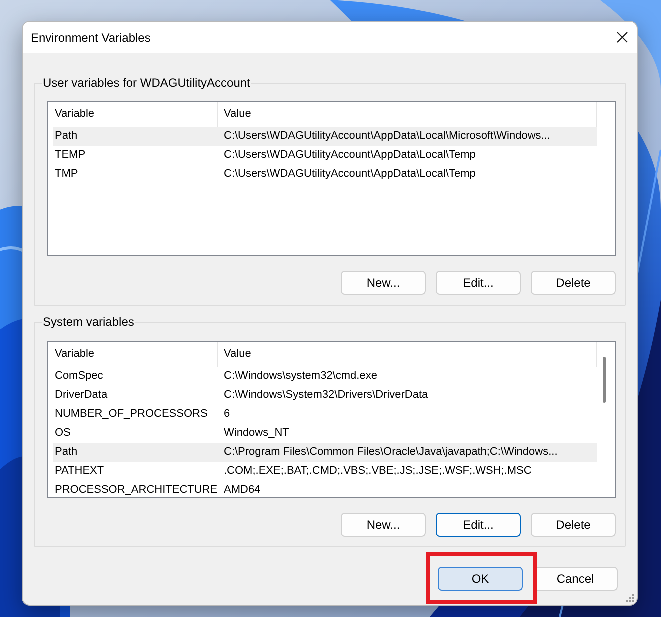 This screenshot has height=617, width=661. I want to click on variable-cell-text: DriverData, so click(81, 395).